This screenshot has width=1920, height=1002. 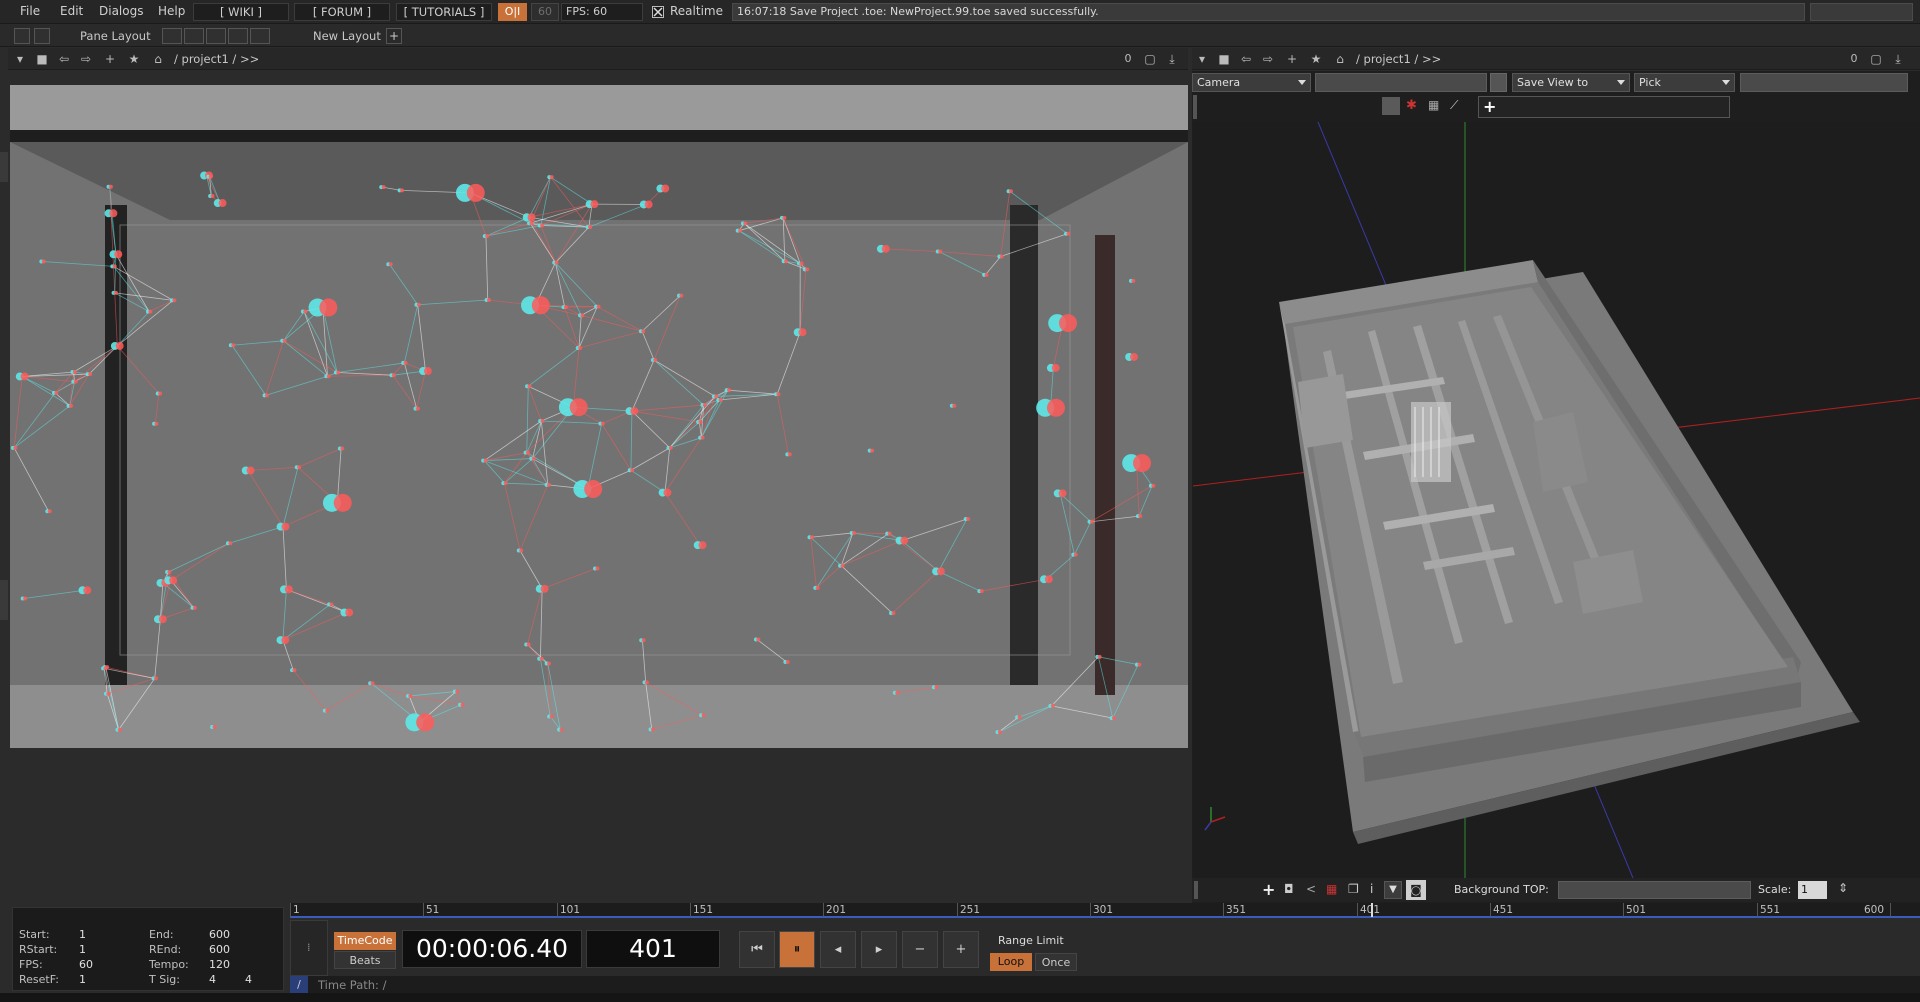 I want to click on chevron-down-icon: ▼, so click(x=1393, y=890).